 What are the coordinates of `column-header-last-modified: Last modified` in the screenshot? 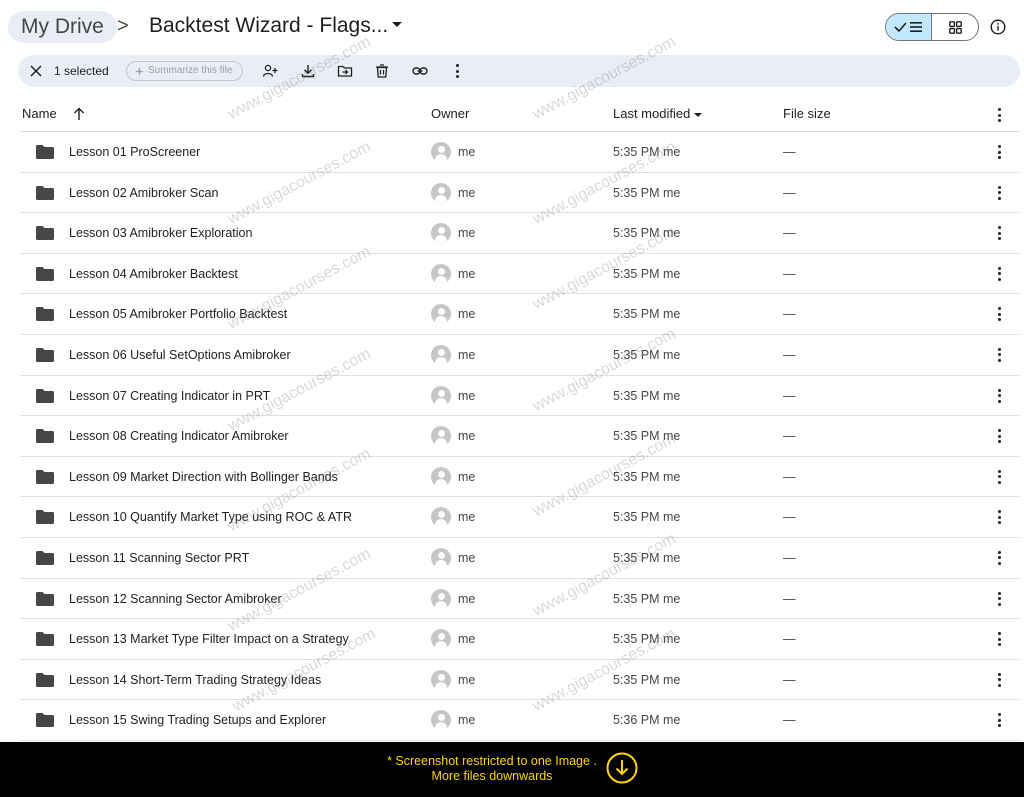 It's located at (651, 114).